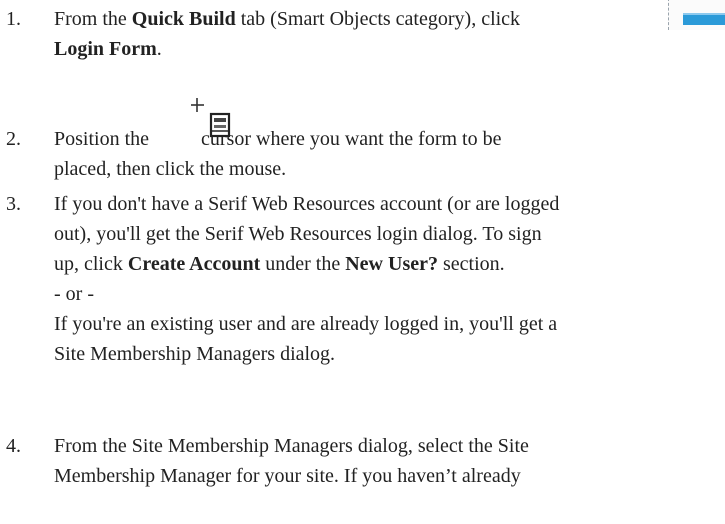 This screenshot has width=725, height=524. What do you see at coordinates (13, 446) in the screenshot?
I see `step-number: 4.` at bounding box center [13, 446].